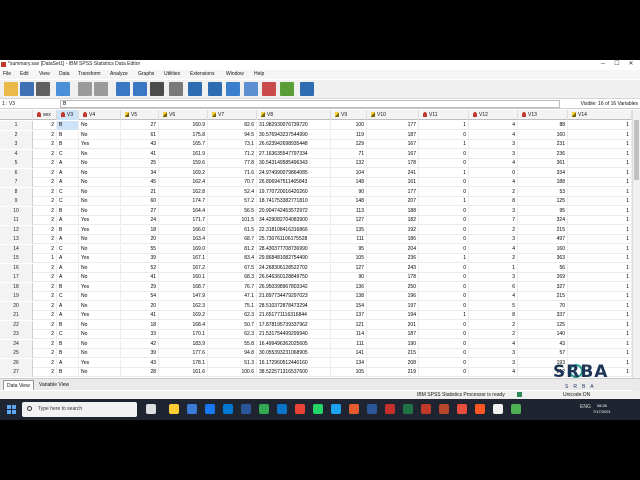 The width and height of the screenshot is (640, 480). What do you see at coordinates (232, 306) in the screenshot?
I see `cell-v7: 75.1` at bounding box center [232, 306].